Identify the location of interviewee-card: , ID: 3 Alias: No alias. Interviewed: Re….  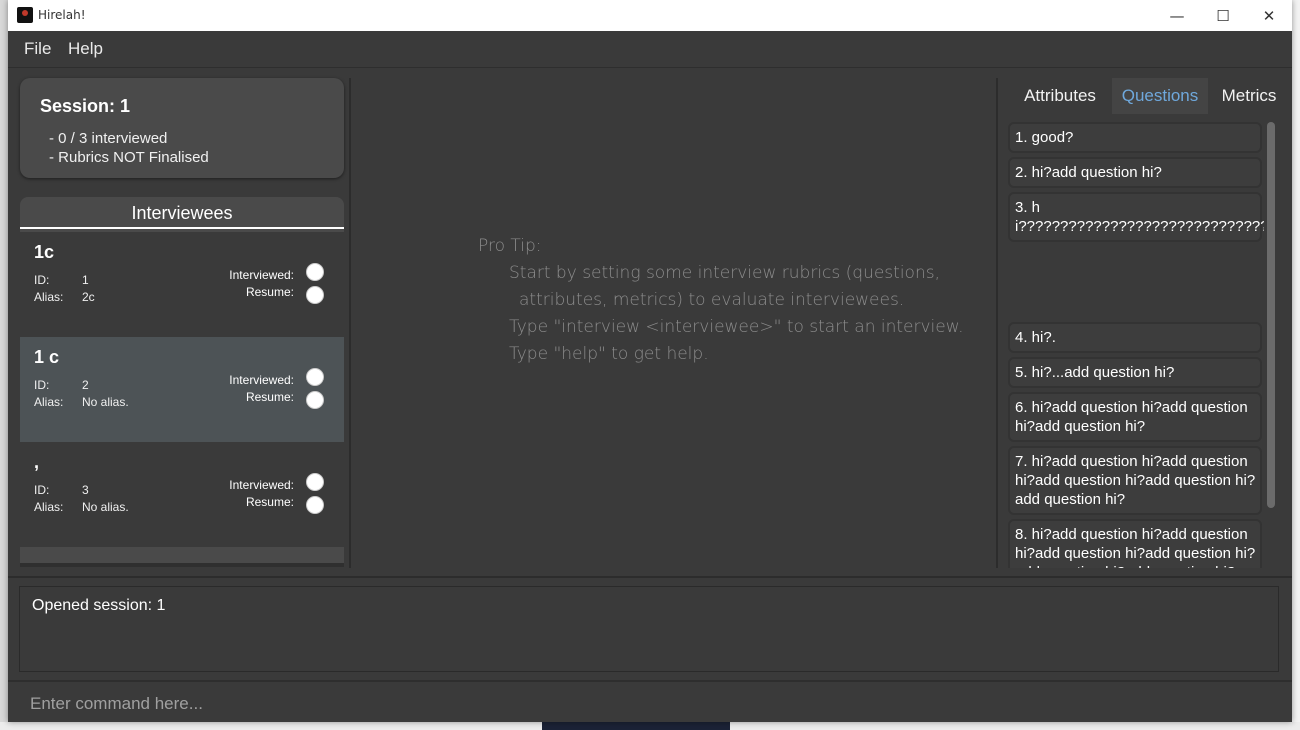
(182, 494).